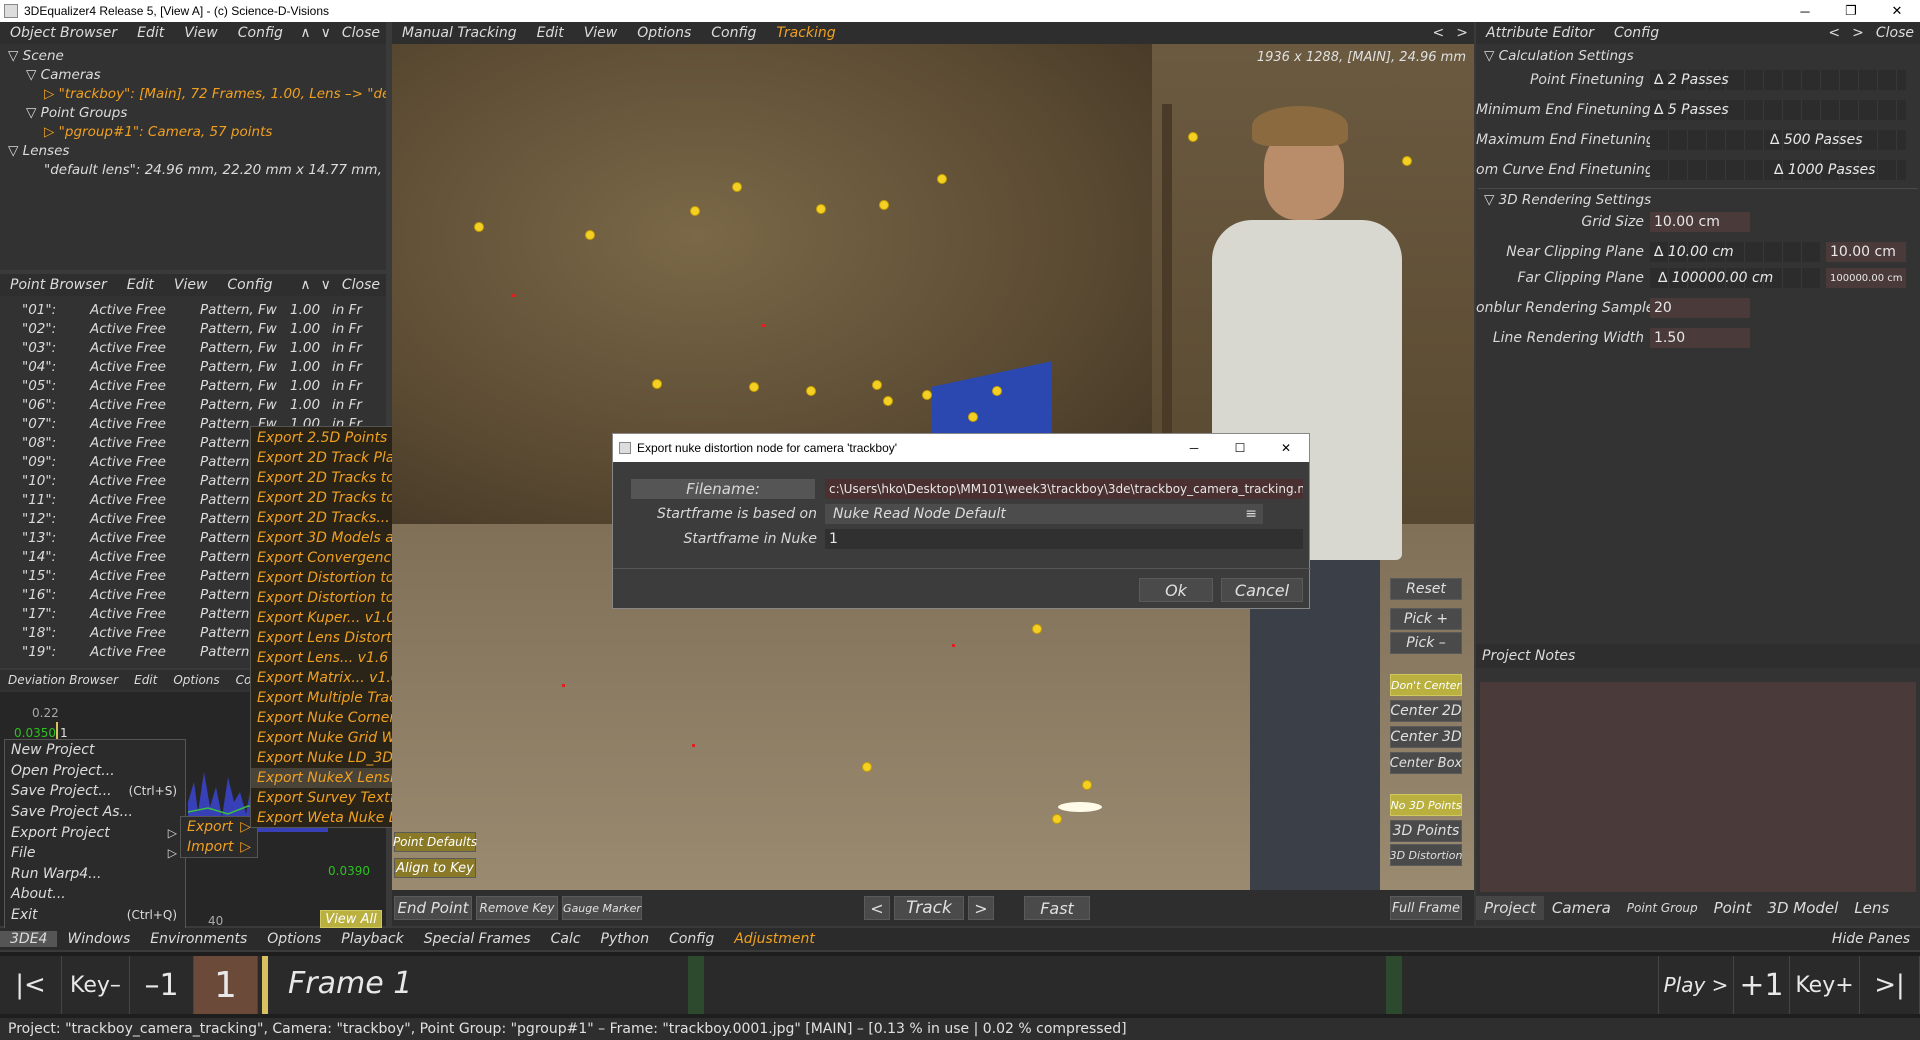  I want to click on first-frame-button: |<, so click(31, 985).